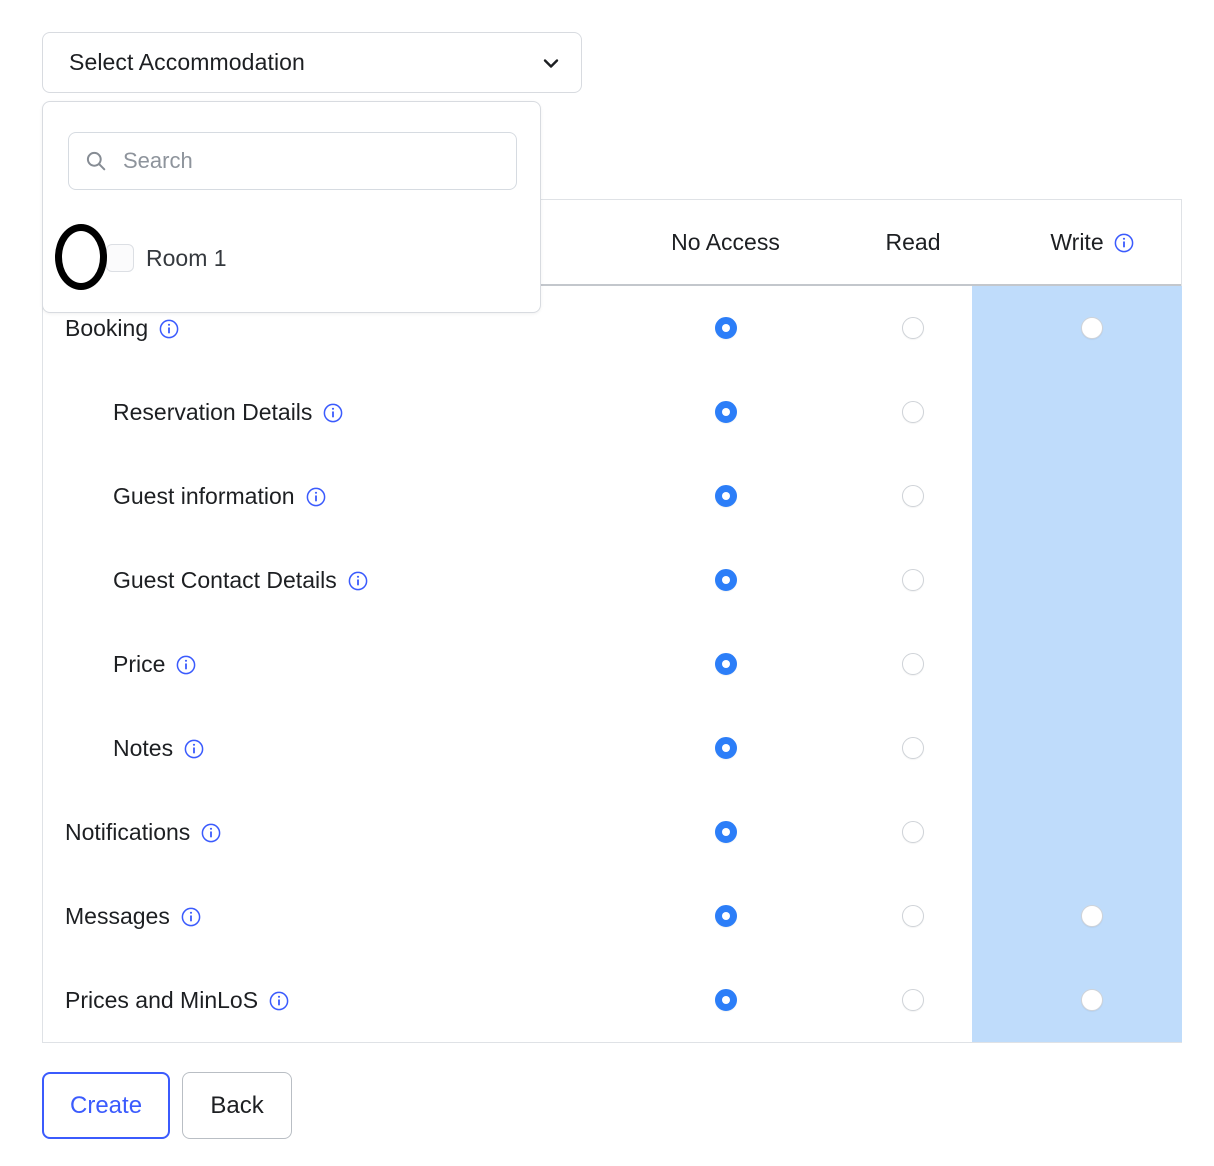  I want to click on table-row: Price, so click(612, 664).